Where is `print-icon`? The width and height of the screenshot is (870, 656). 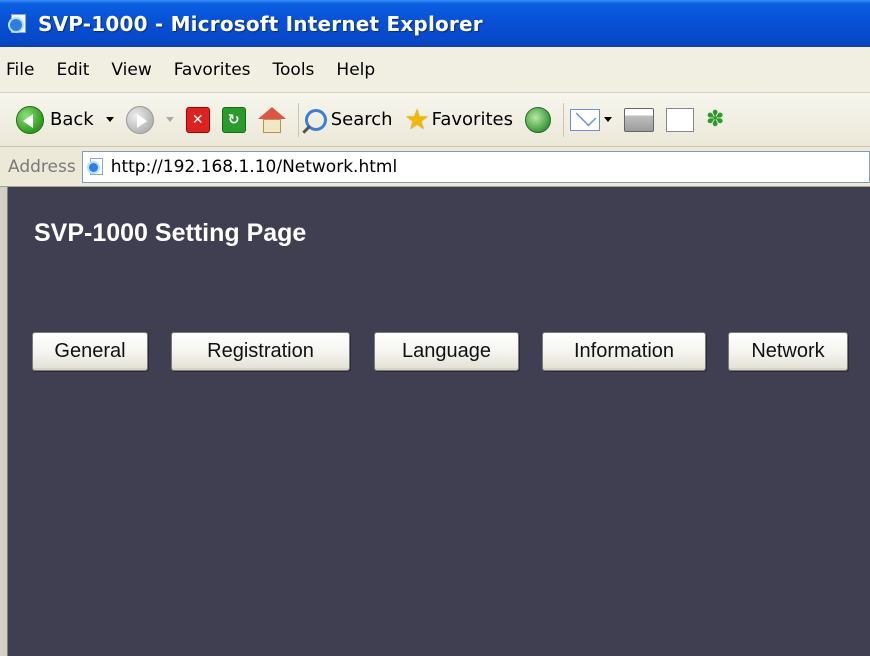 print-icon is located at coordinates (638, 119).